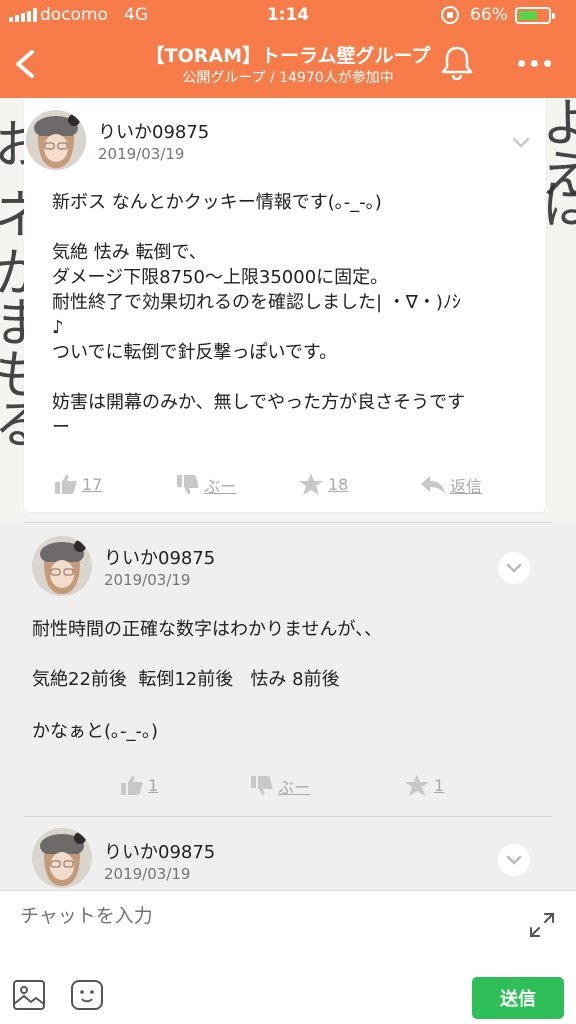  What do you see at coordinates (559, 126) in the screenshot?
I see `wallpaper-glyph: よ` at bounding box center [559, 126].